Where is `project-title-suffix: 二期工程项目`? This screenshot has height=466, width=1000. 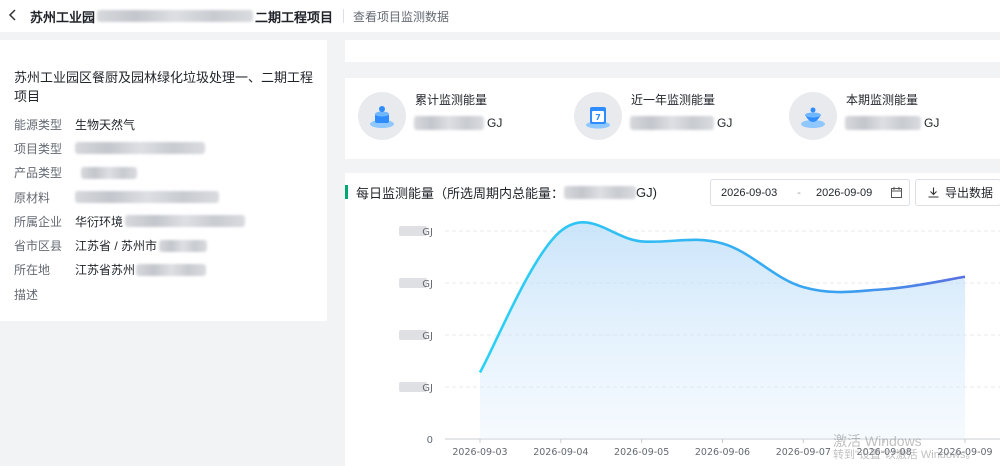
project-title-suffix: 二期工程项目 is located at coordinates (294, 17).